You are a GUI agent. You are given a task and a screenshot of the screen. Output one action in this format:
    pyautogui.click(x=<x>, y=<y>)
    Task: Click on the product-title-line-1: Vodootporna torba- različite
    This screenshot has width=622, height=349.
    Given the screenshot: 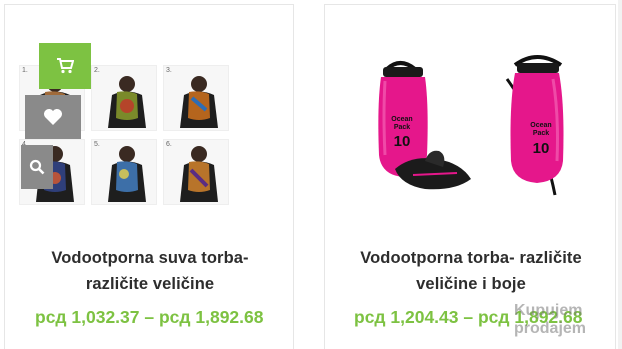 What is the action you would take?
    pyautogui.click(x=471, y=258)
    